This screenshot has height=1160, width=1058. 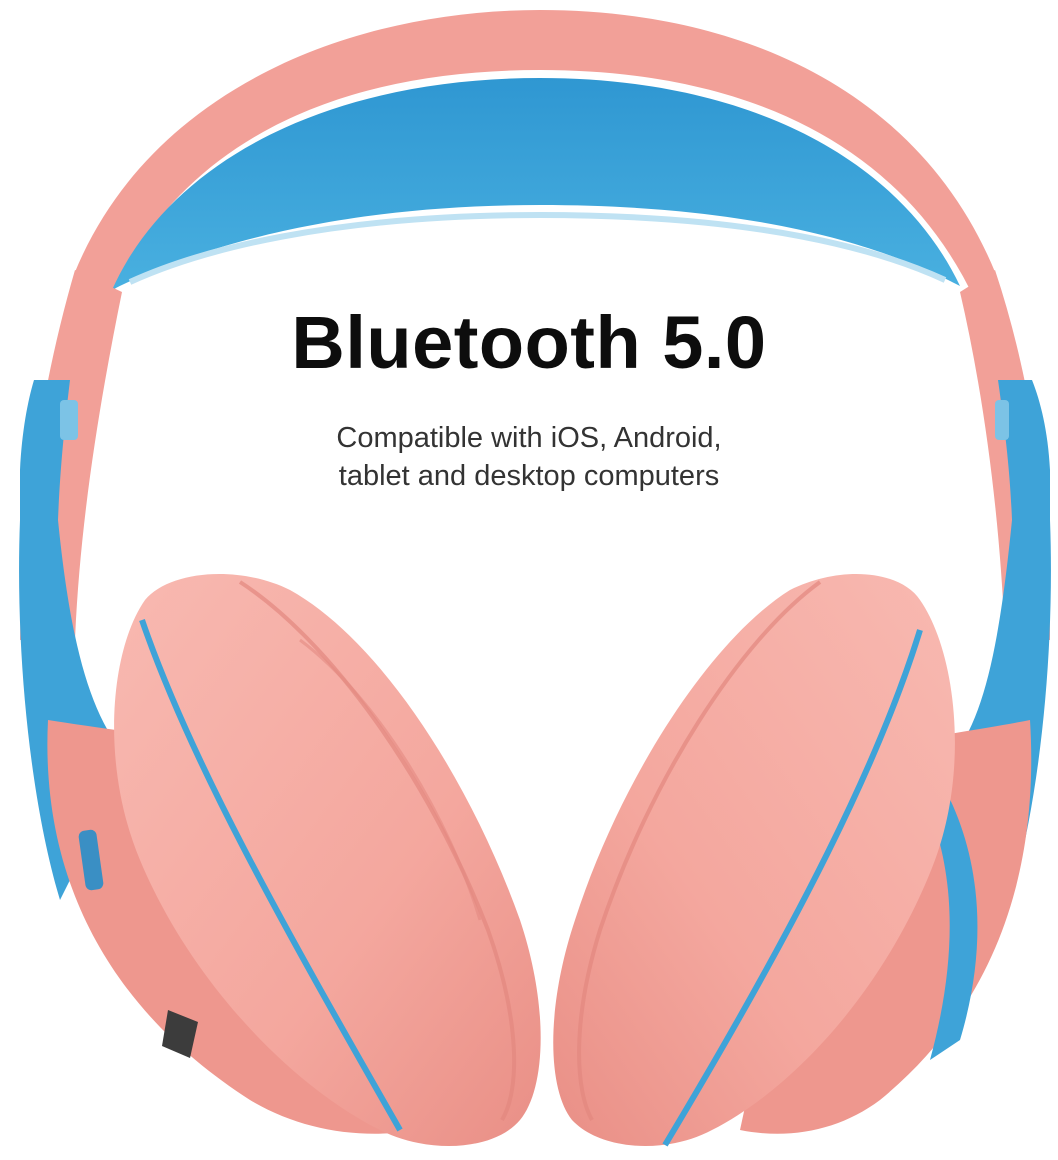 I want to click on compatibility-line-2: tablet and desktop computers, so click(x=529, y=476).